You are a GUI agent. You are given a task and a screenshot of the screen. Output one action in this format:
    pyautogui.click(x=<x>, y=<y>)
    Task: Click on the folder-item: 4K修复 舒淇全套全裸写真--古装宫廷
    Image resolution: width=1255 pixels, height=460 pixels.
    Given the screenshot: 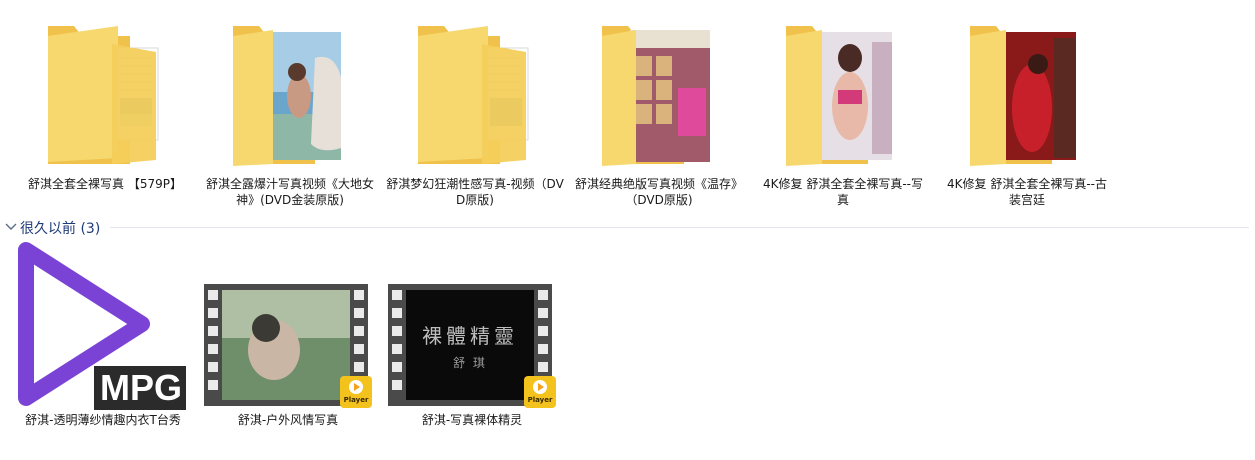 What is the action you would take?
    pyautogui.click(x=1027, y=116)
    